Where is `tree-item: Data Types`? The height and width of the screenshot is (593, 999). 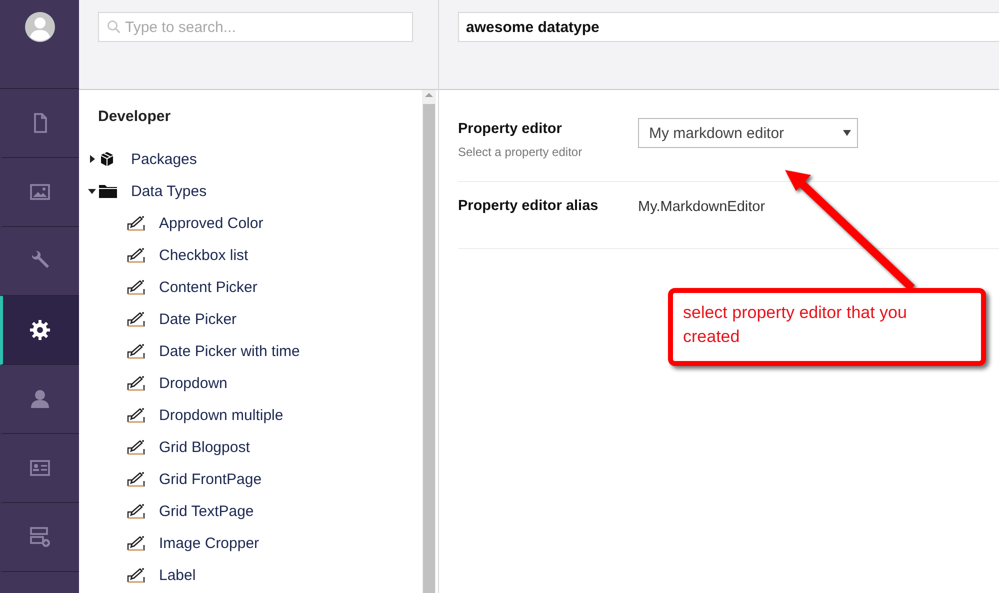
tree-item: Data Types is located at coordinates (169, 191).